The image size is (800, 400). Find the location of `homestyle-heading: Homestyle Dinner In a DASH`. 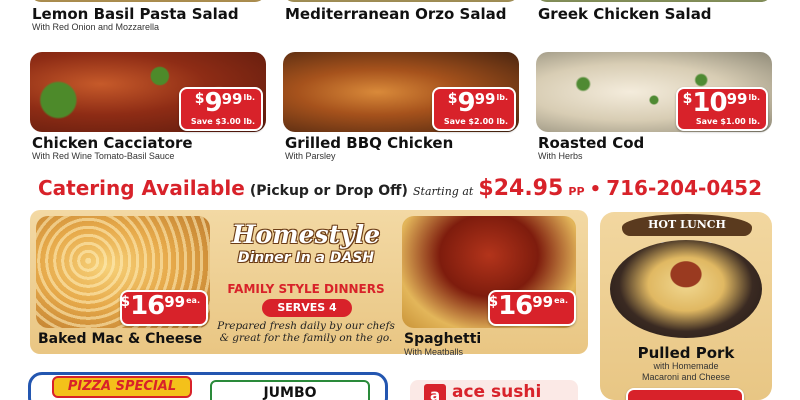

homestyle-heading: Homestyle Dinner In a DASH is located at coordinates (306, 243).